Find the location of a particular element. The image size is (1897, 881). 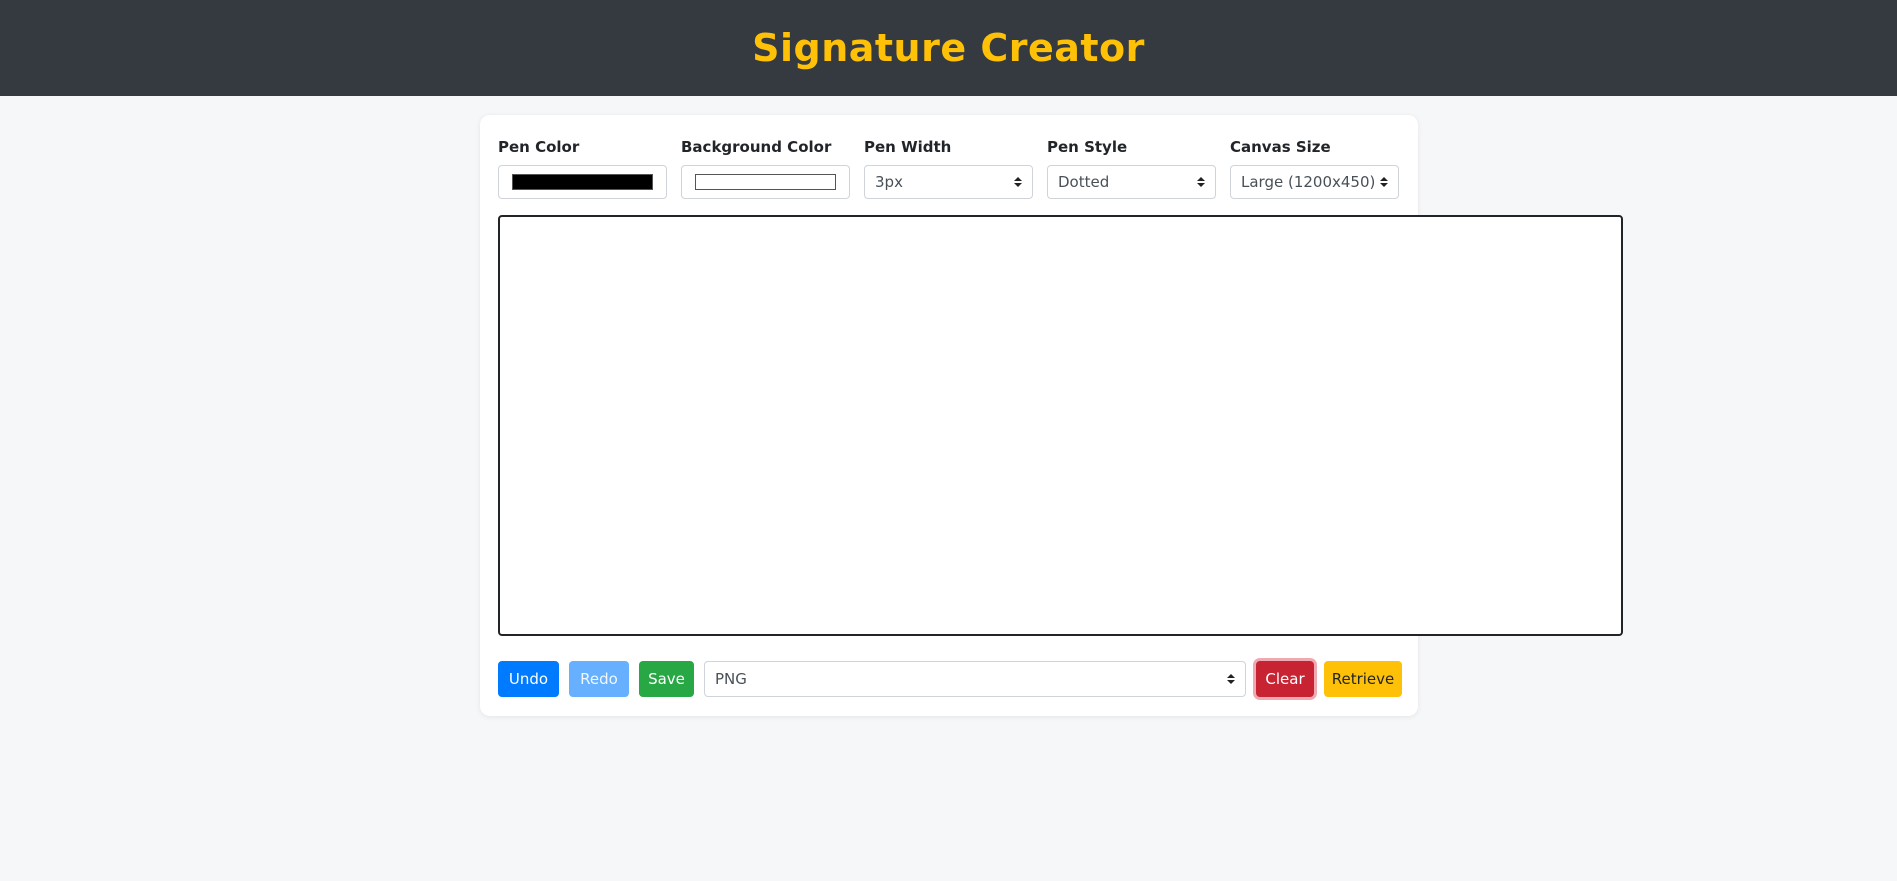

canvas-size-select: Large (1200x450) is located at coordinates (1314, 182).